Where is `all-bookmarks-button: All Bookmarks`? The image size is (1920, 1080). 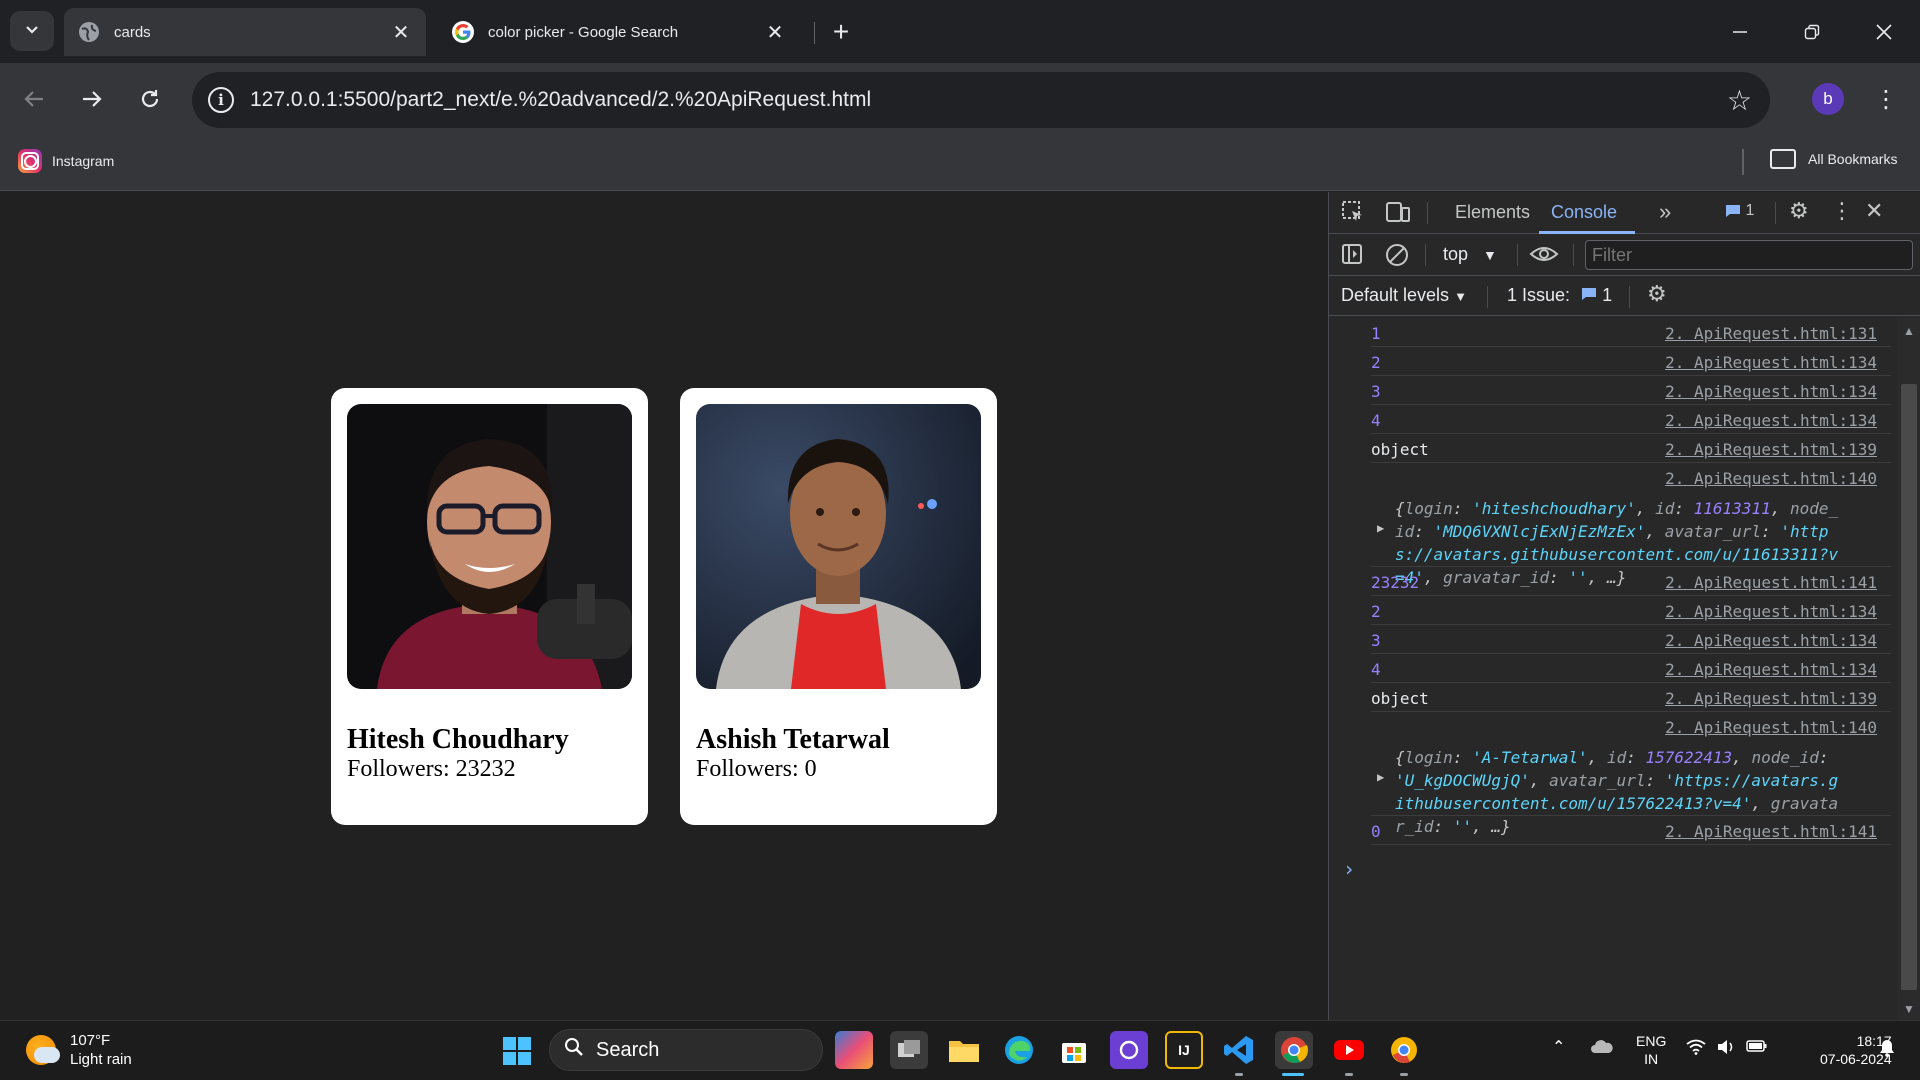
all-bookmarks-button: All Bookmarks is located at coordinates (1833, 159).